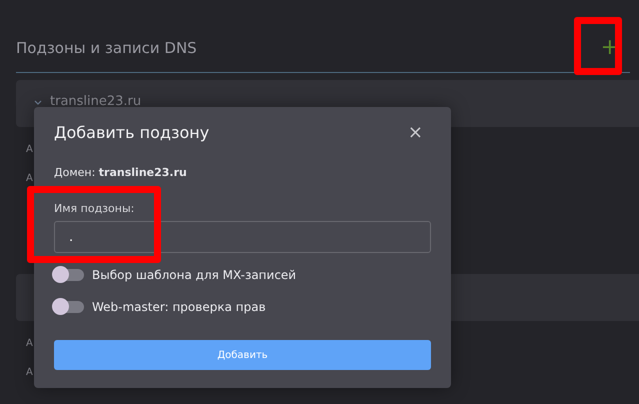  I want to click on section-title: Подзоны и записи DNS, so click(106, 48).